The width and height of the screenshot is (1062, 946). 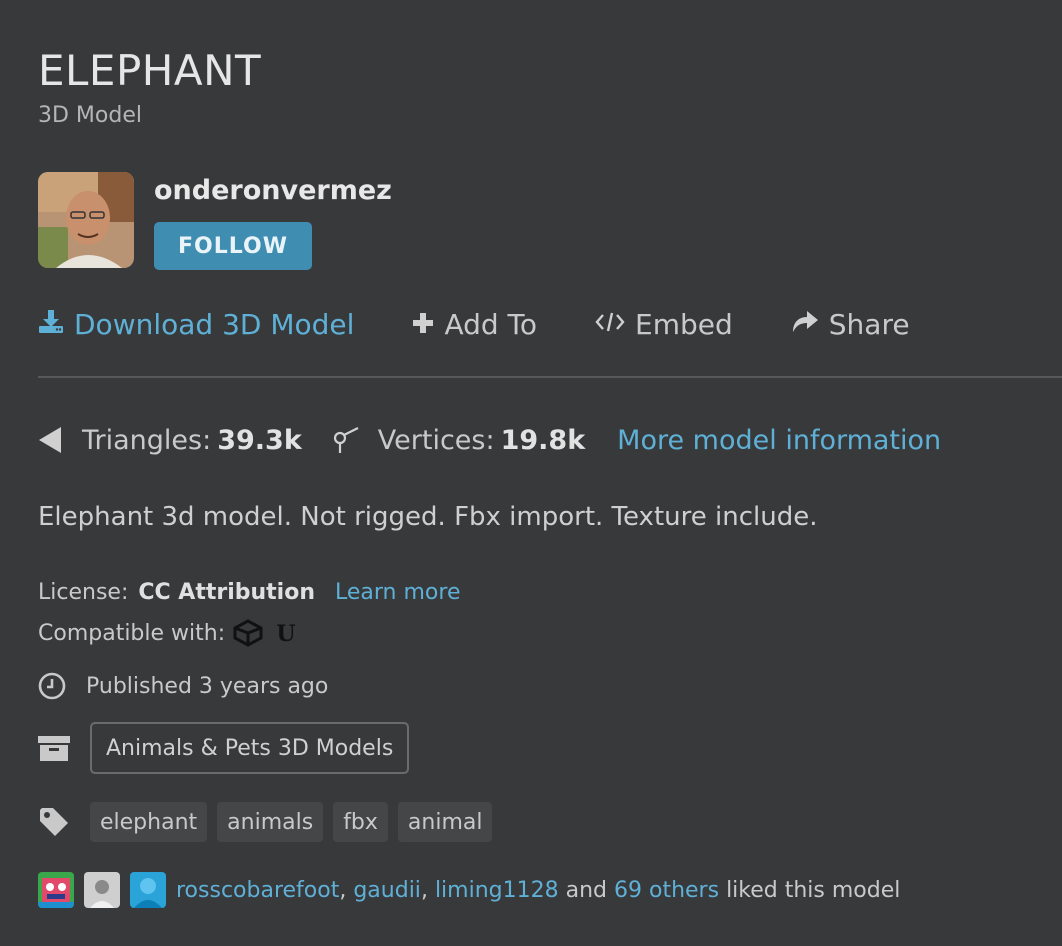 I want to click on embed-button: Embed, so click(x=664, y=324).